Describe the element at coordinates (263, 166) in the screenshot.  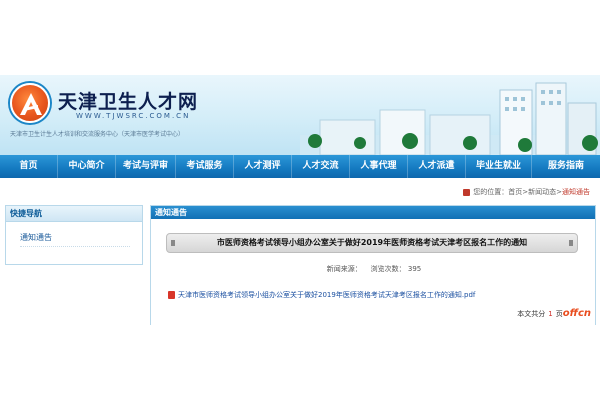
I see `nav-item-assessment: 人才测评` at that location.